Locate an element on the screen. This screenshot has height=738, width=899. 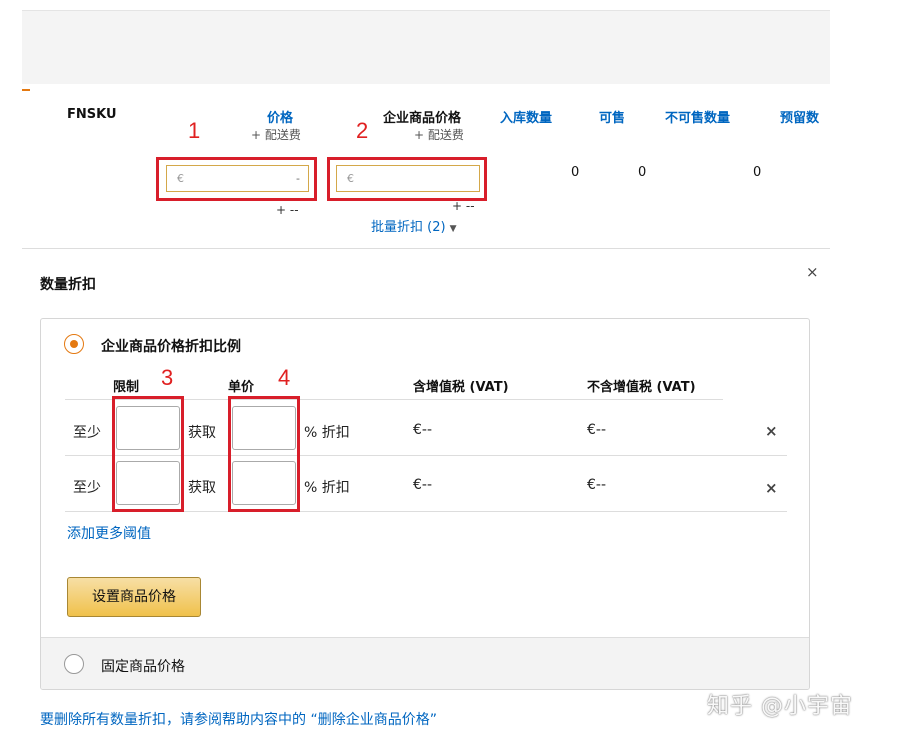
col-header-price: 价格 is located at coordinates (280, 116).